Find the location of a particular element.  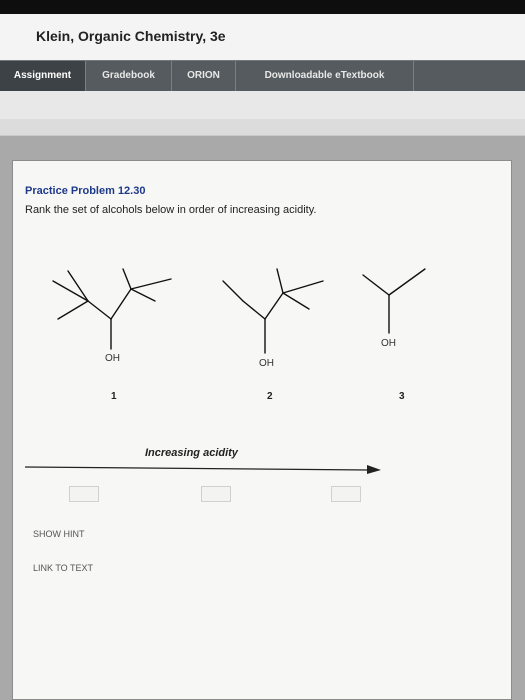

page-title: Klein, Organic Chemistry, 3e is located at coordinates (131, 36).